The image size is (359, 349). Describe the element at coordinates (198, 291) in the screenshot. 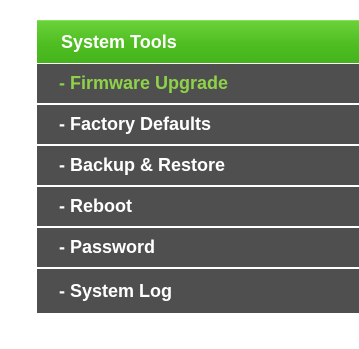

I see `menu-item-system-log: - System Log` at that location.